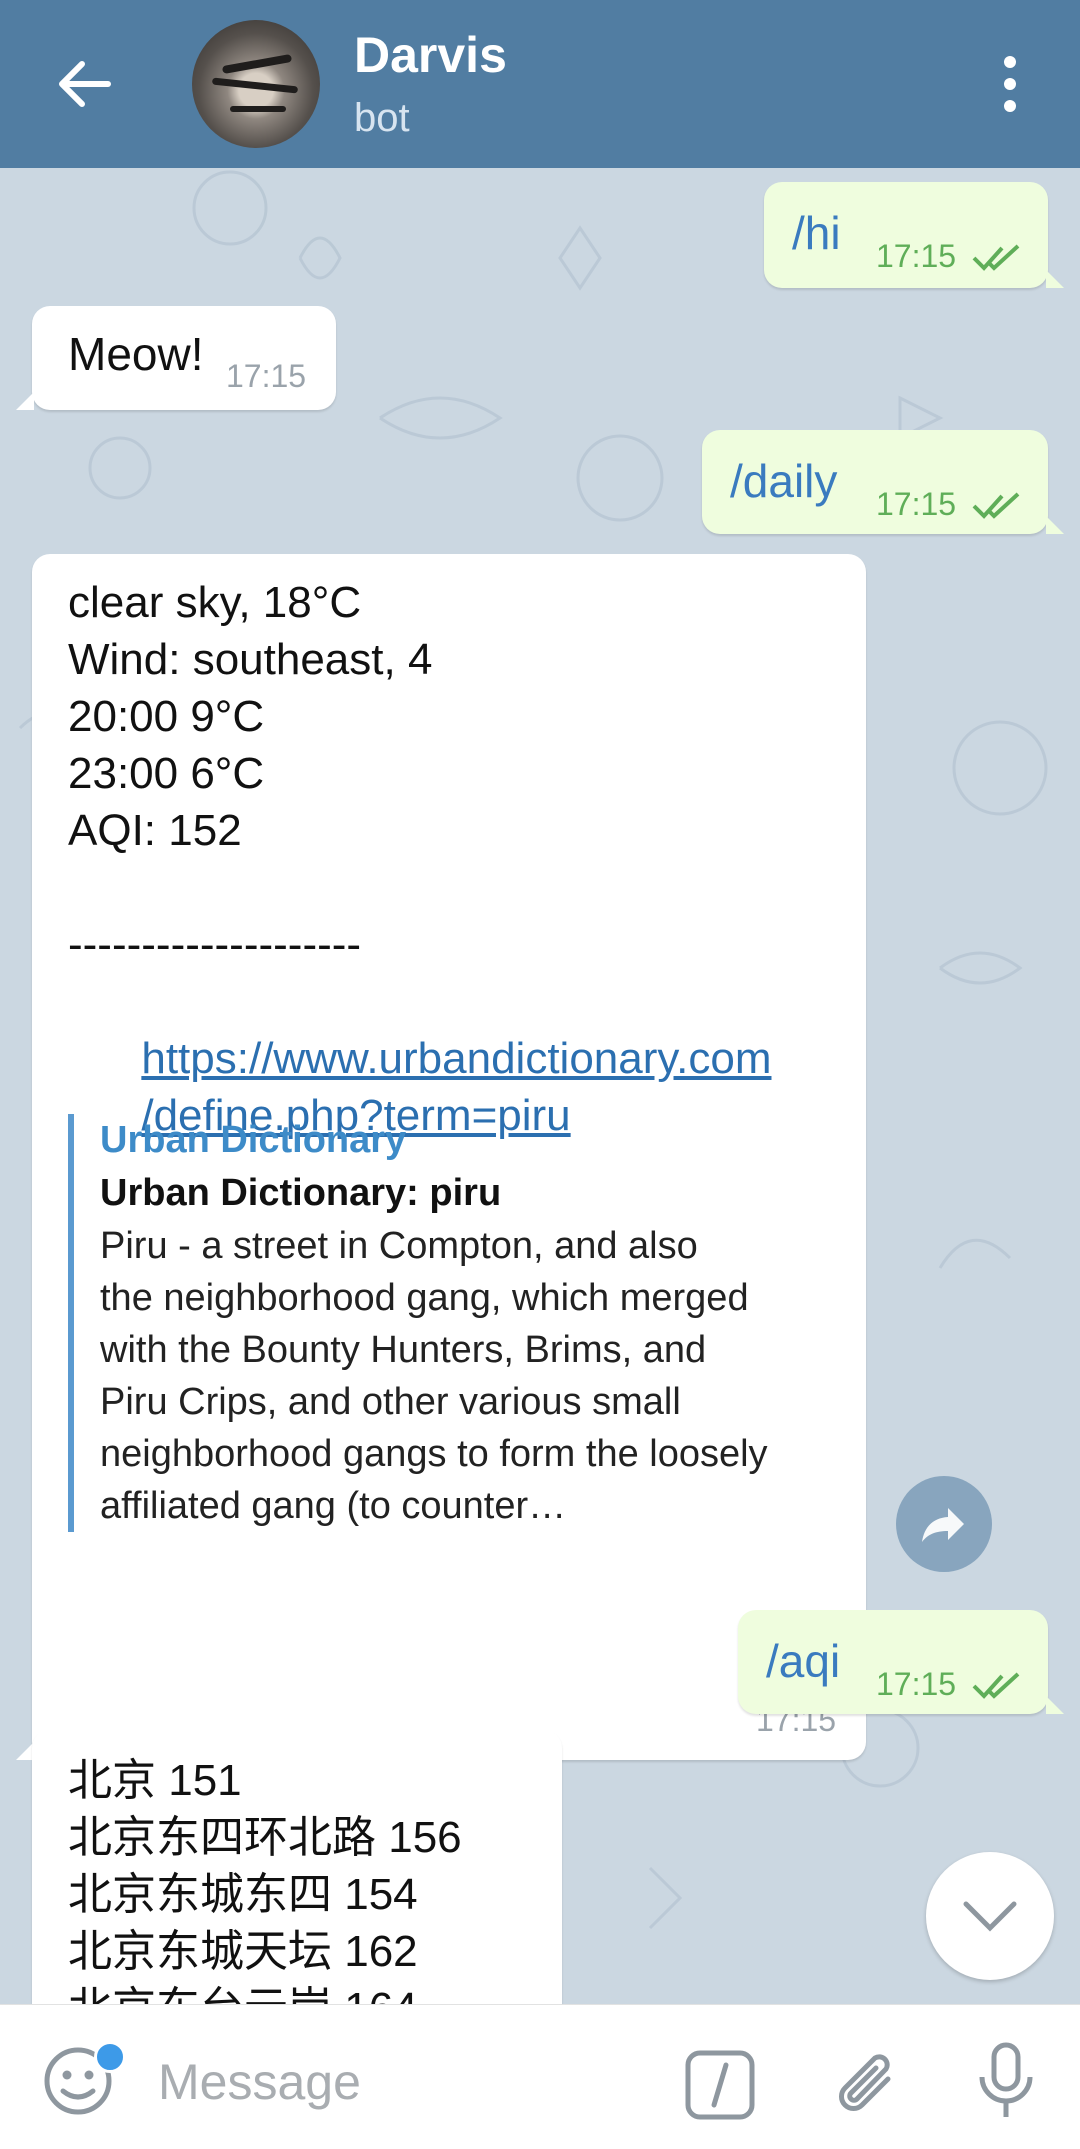 Image resolution: width=1080 pixels, height=2149 pixels. I want to click on share-arrow-icon, so click(943, 1525).